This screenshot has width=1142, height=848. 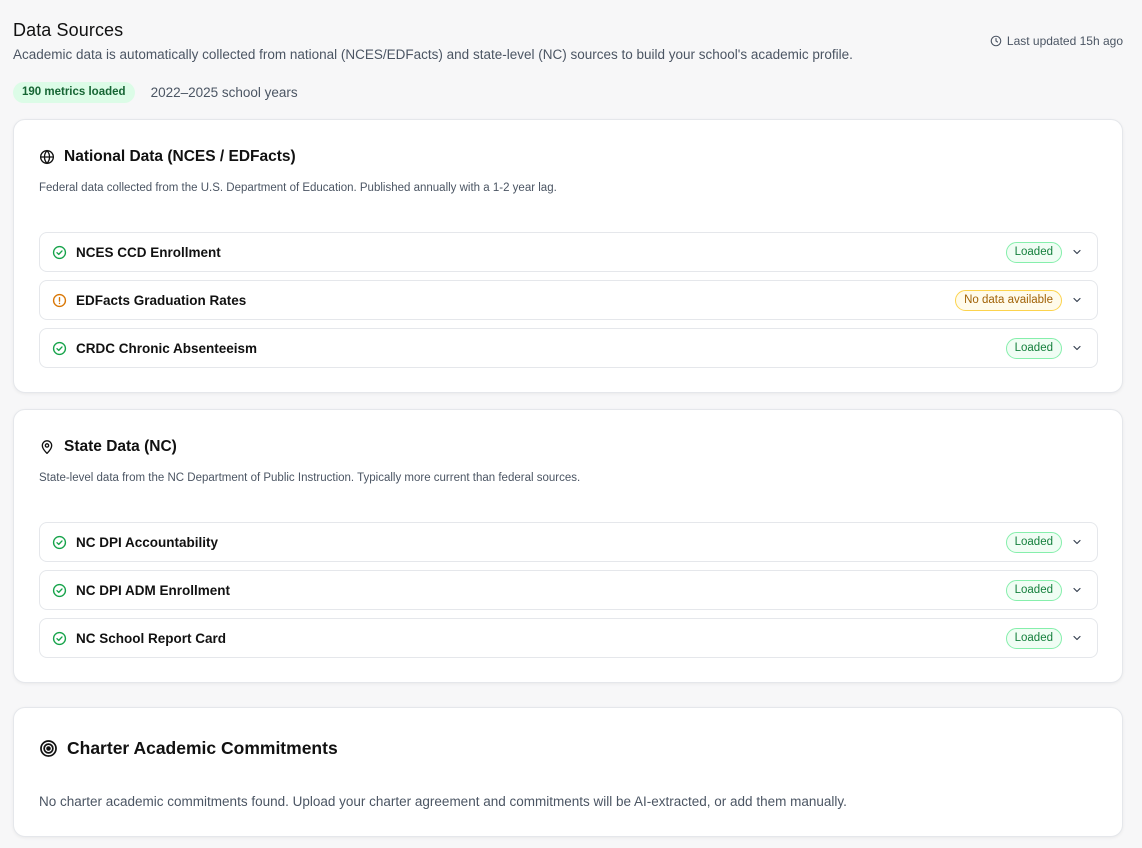 What do you see at coordinates (1064, 41) in the screenshot?
I see `last-updated-text: Last updated 15h ago` at bounding box center [1064, 41].